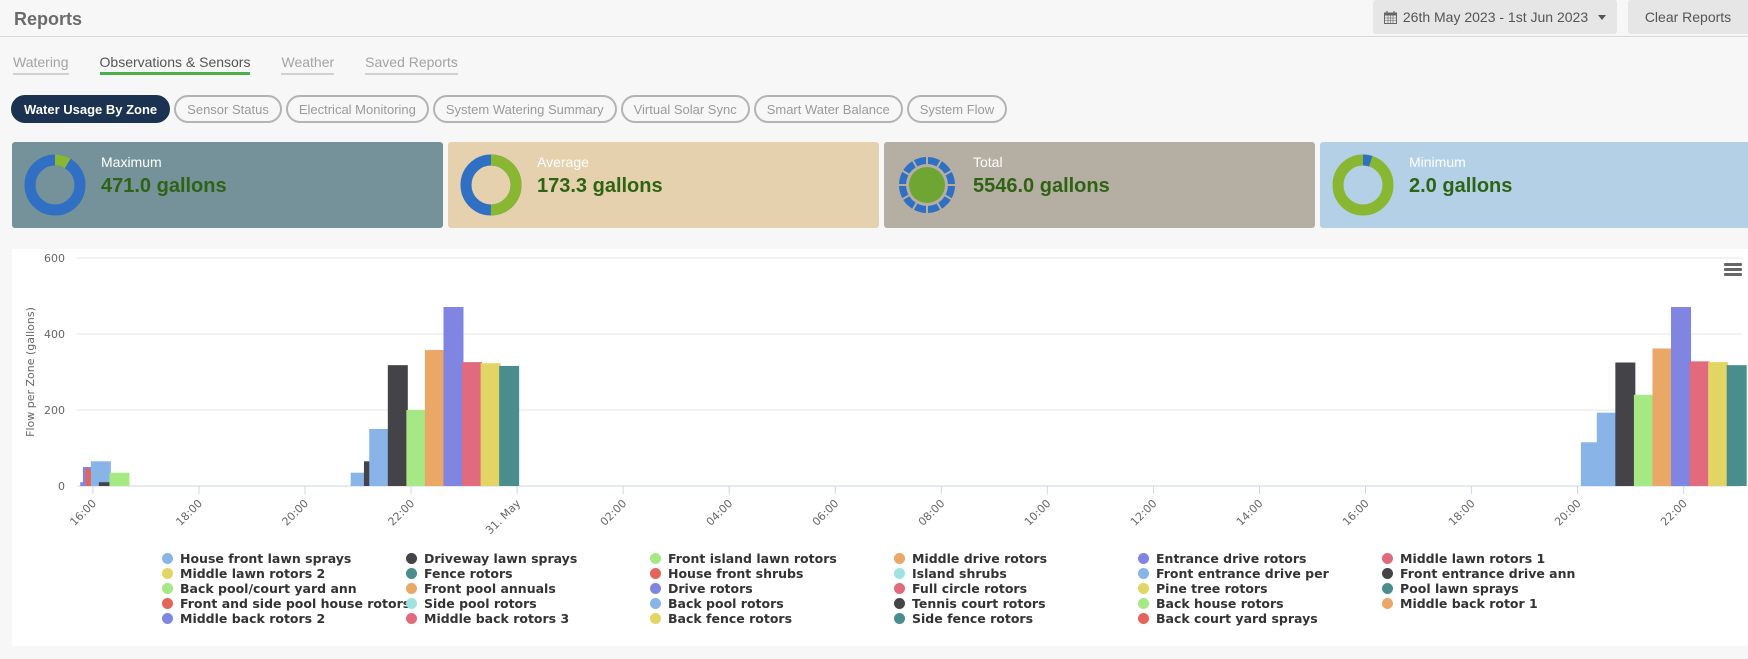 The width and height of the screenshot is (1748, 659). Describe the element at coordinates (491, 185) in the screenshot. I see `average-donut-icon` at that location.